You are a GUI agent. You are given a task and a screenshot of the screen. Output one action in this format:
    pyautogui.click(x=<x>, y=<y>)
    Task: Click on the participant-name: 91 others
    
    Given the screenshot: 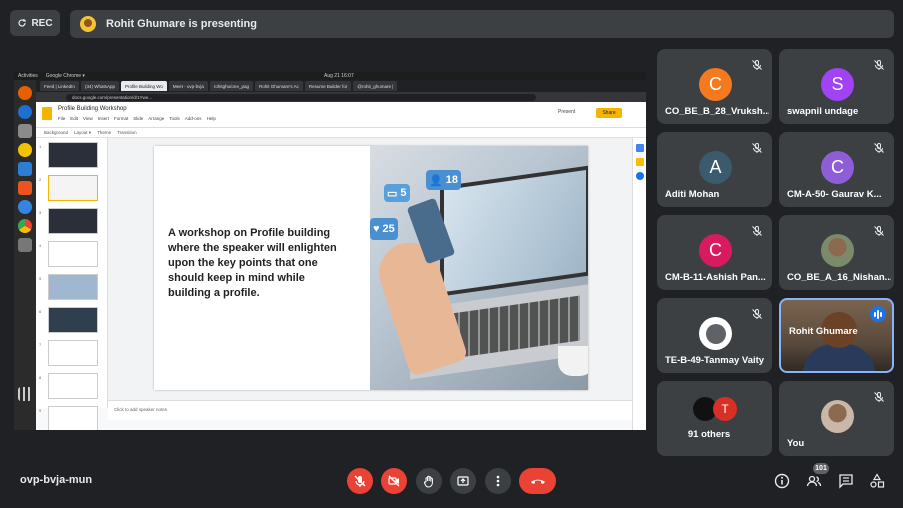 What is the action you would take?
    pyautogui.click(x=709, y=434)
    